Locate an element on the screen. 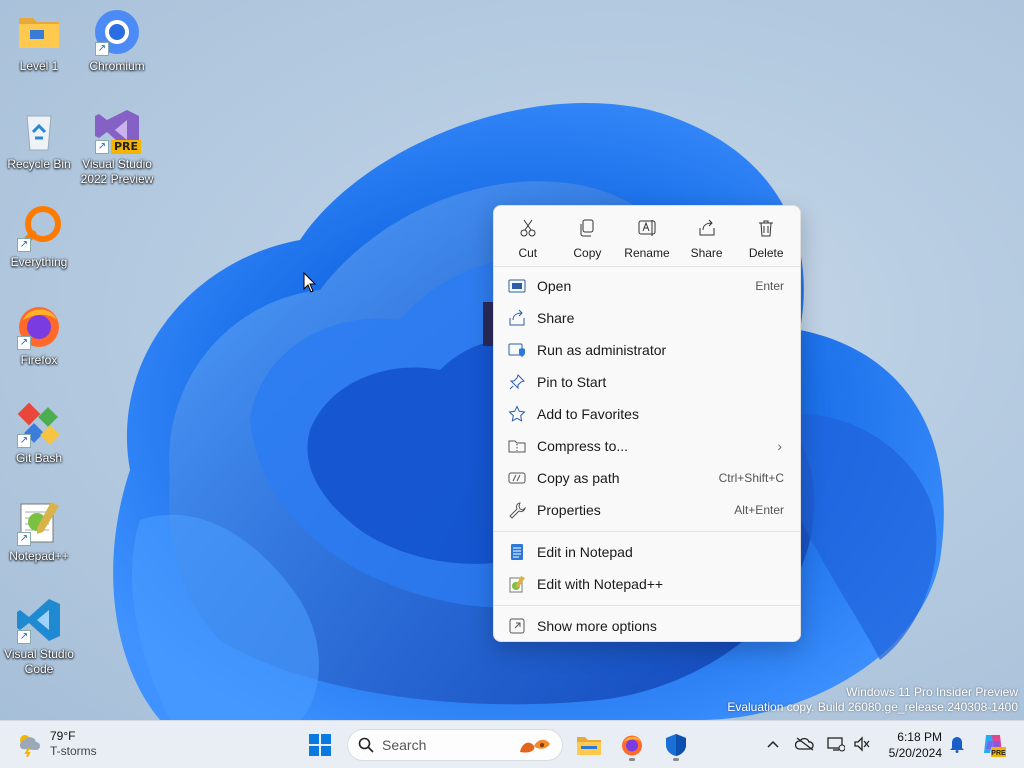 This screenshot has width=1024, height=768. weather-widget: 79°F T-storms is located at coordinates (56, 744).